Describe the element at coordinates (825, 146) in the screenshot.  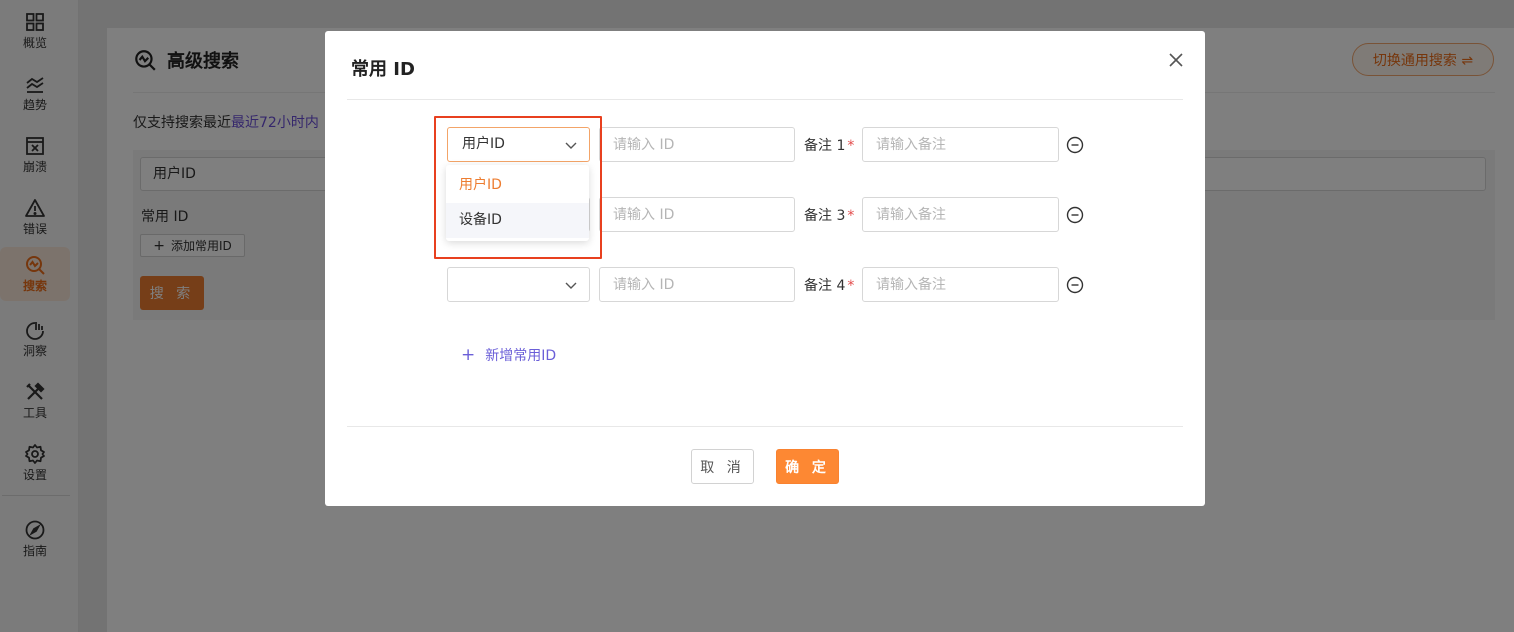
I see `note-label-text: 备注 1` at that location.